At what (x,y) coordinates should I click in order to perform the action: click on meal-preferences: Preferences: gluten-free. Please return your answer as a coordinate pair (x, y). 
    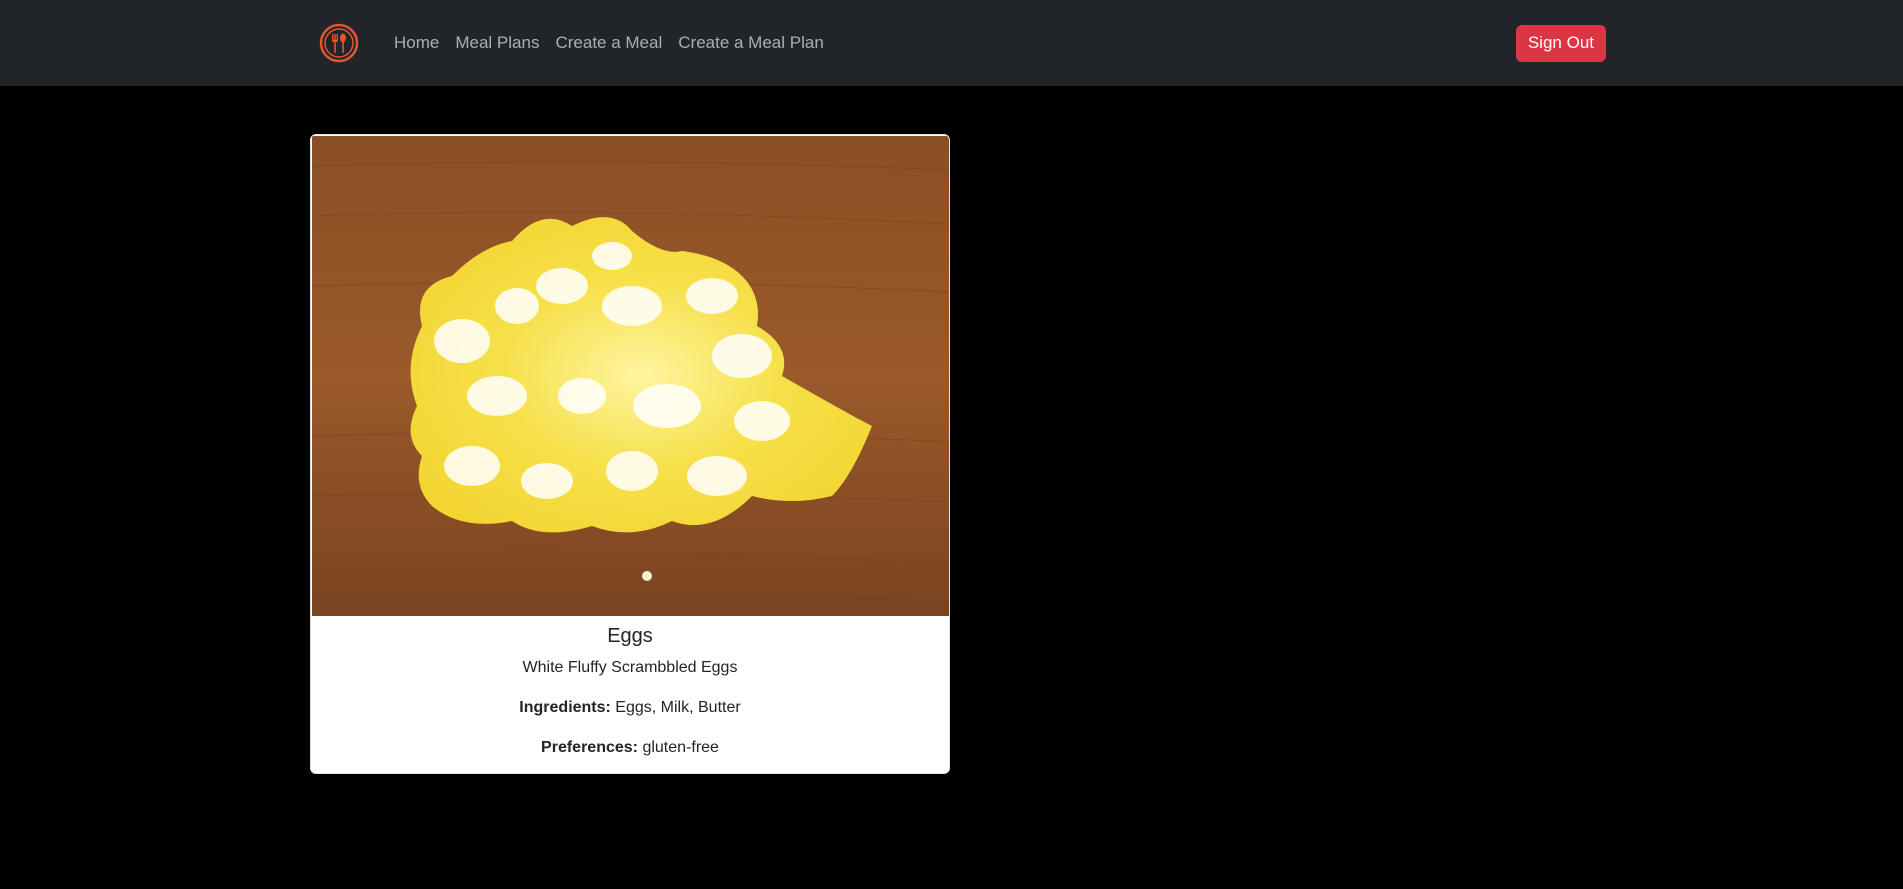
    Looking at the image, I should click on (630, 748).